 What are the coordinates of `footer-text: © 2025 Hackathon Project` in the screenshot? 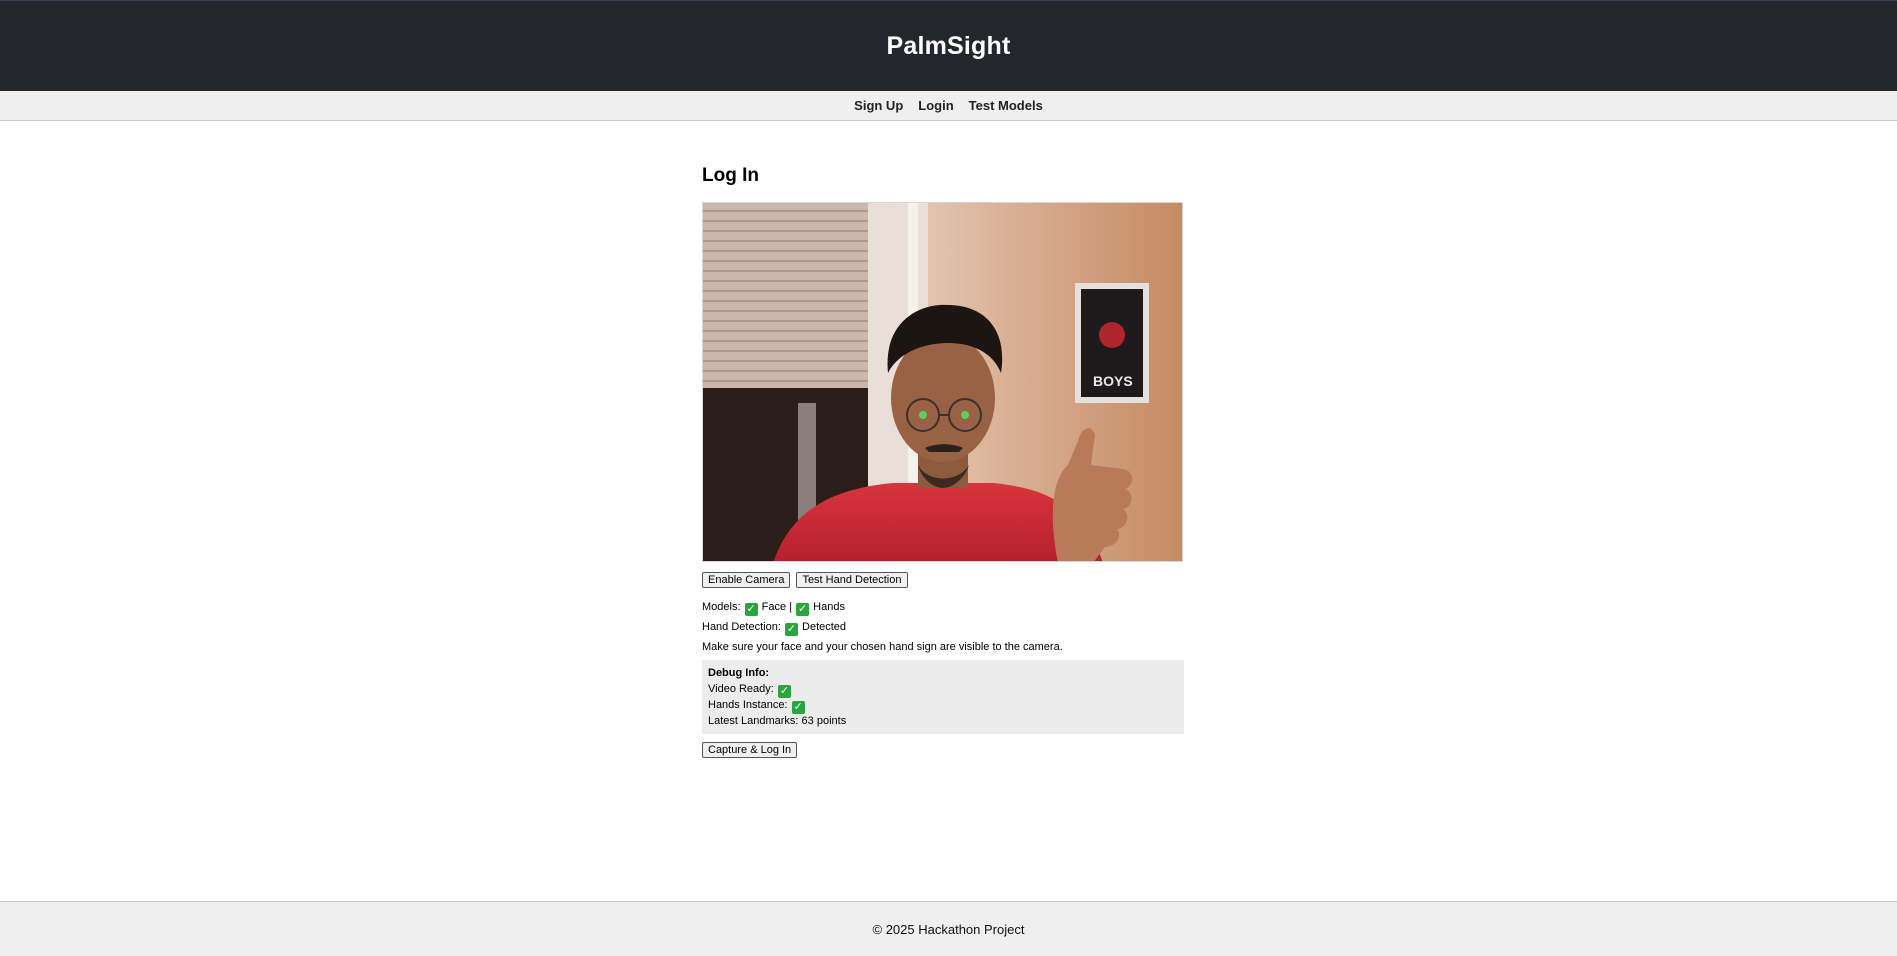 It's located at (948, 929).